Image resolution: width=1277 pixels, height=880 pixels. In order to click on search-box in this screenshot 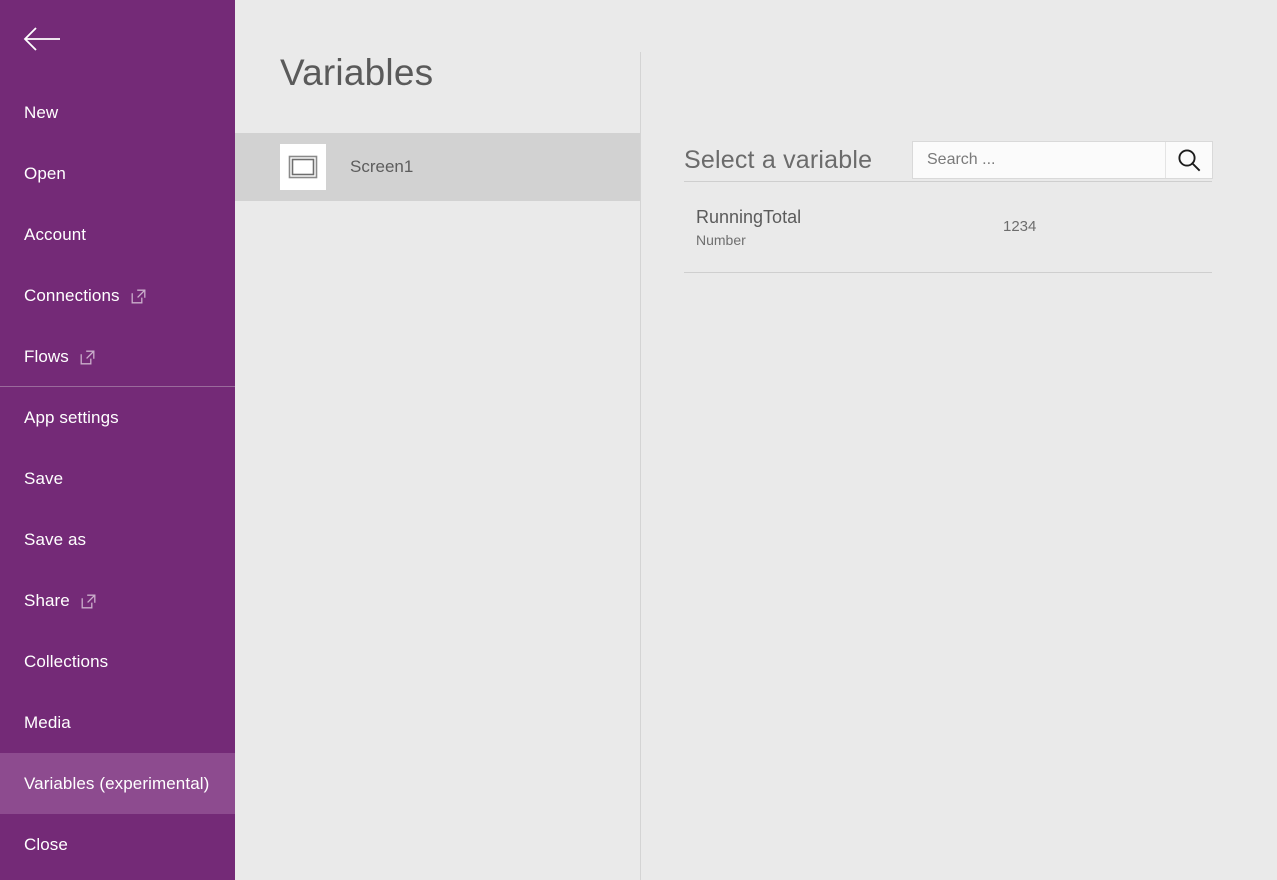, I will do `click(1062, 160)`.